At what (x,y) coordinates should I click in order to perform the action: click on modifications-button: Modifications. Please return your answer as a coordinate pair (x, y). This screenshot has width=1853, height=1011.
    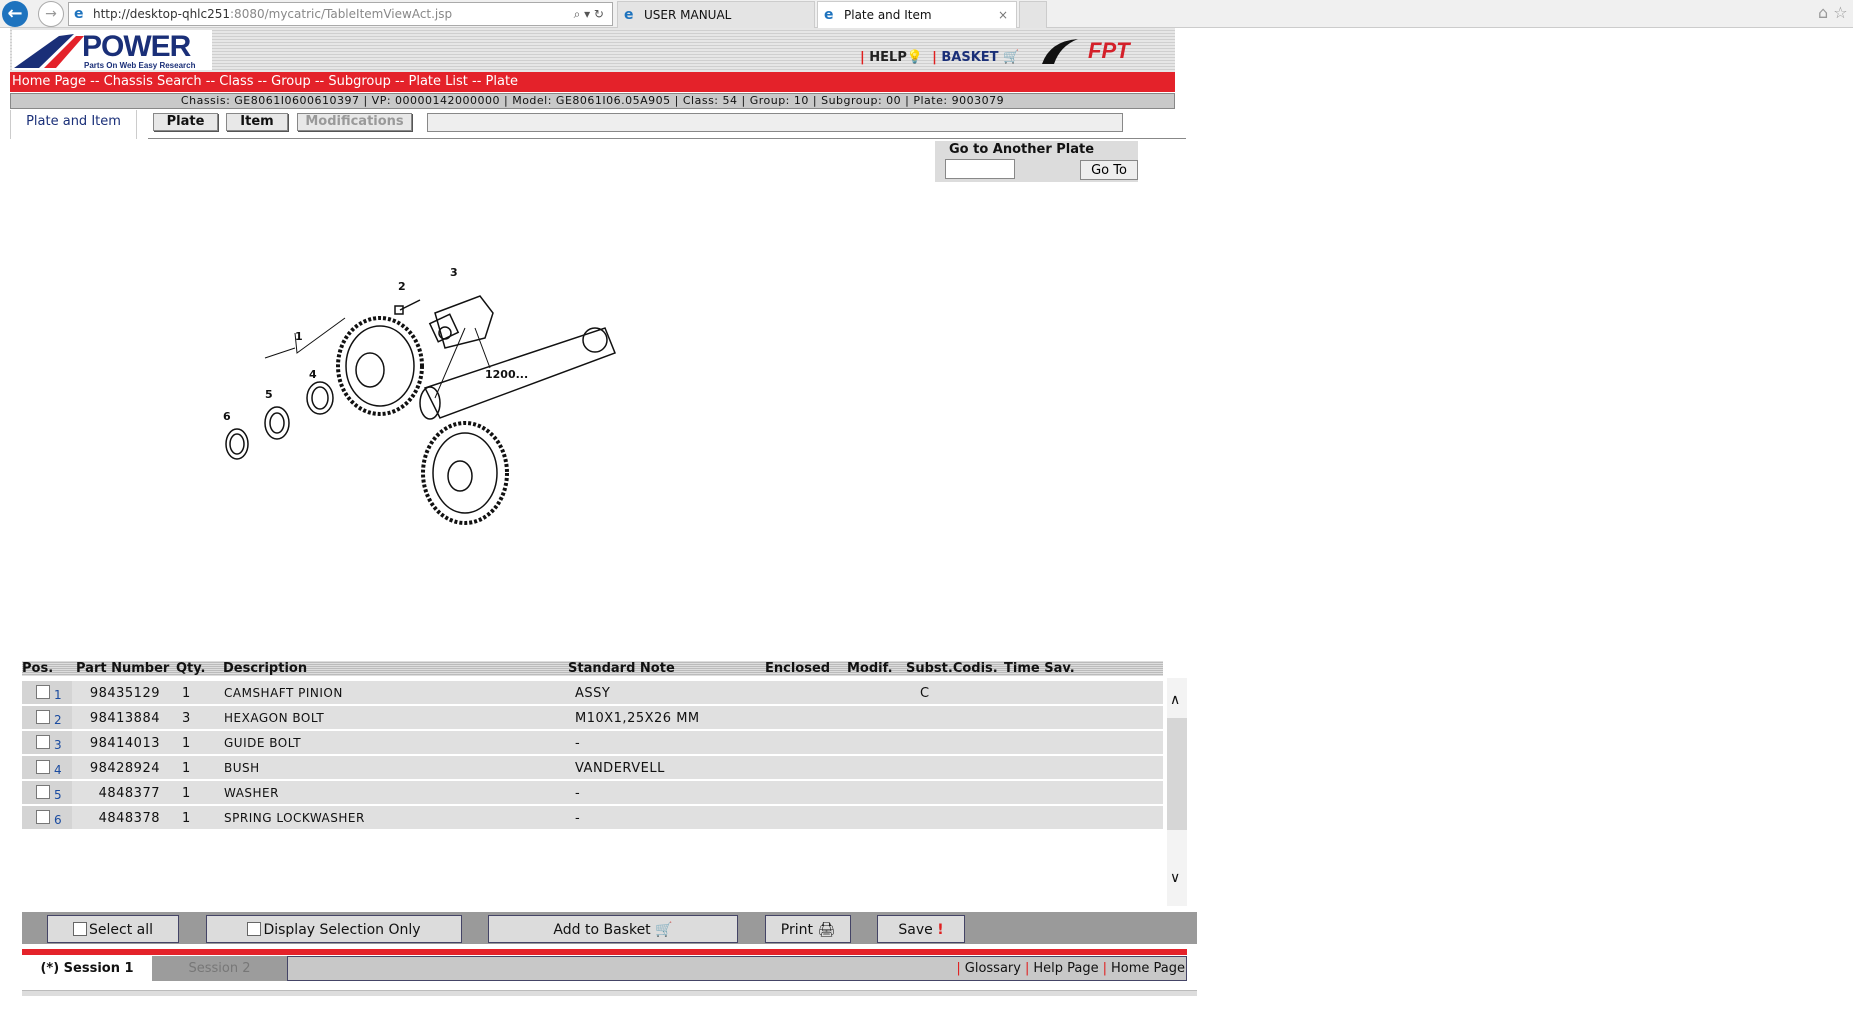
    Looking at the image, I should click on (354, 122).